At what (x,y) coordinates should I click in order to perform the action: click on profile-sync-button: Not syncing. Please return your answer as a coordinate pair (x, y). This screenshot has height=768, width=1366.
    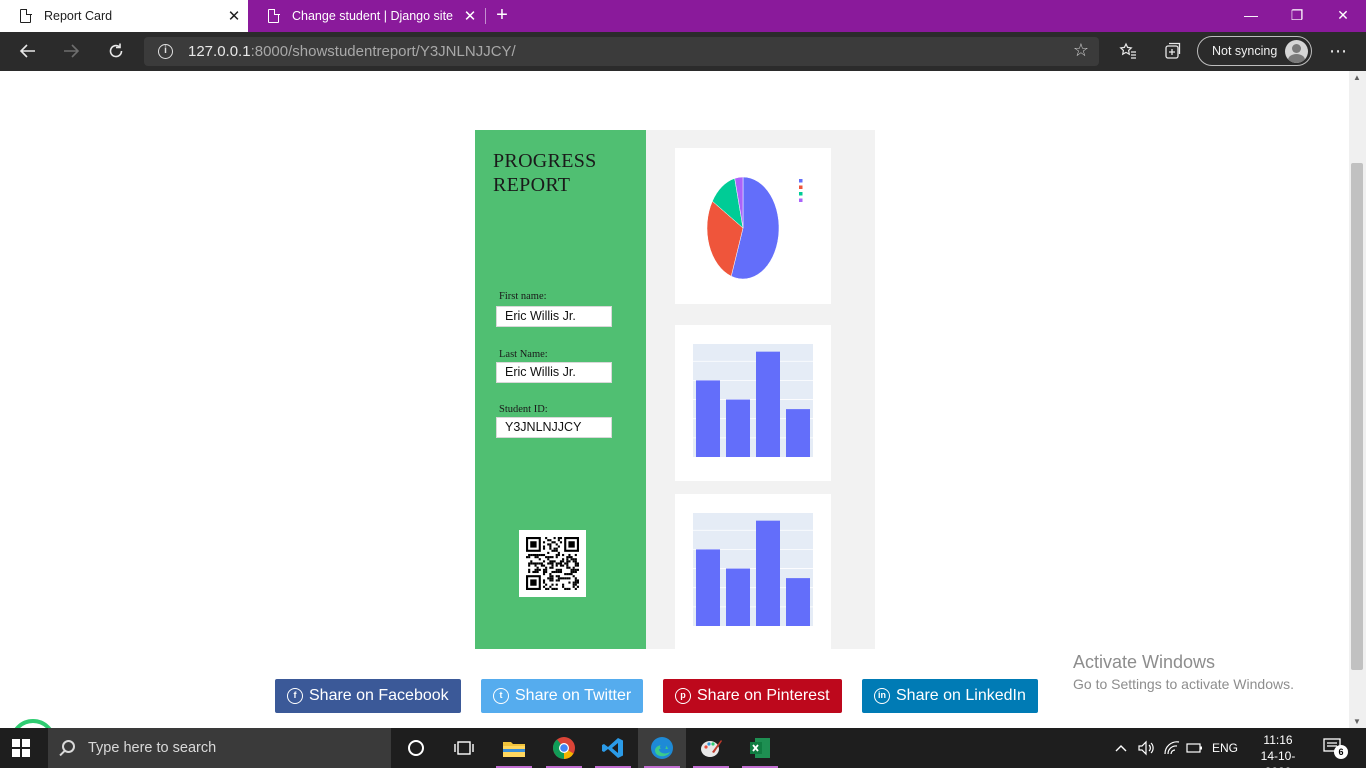
    Looking at the image, I should click on (1254, 51).